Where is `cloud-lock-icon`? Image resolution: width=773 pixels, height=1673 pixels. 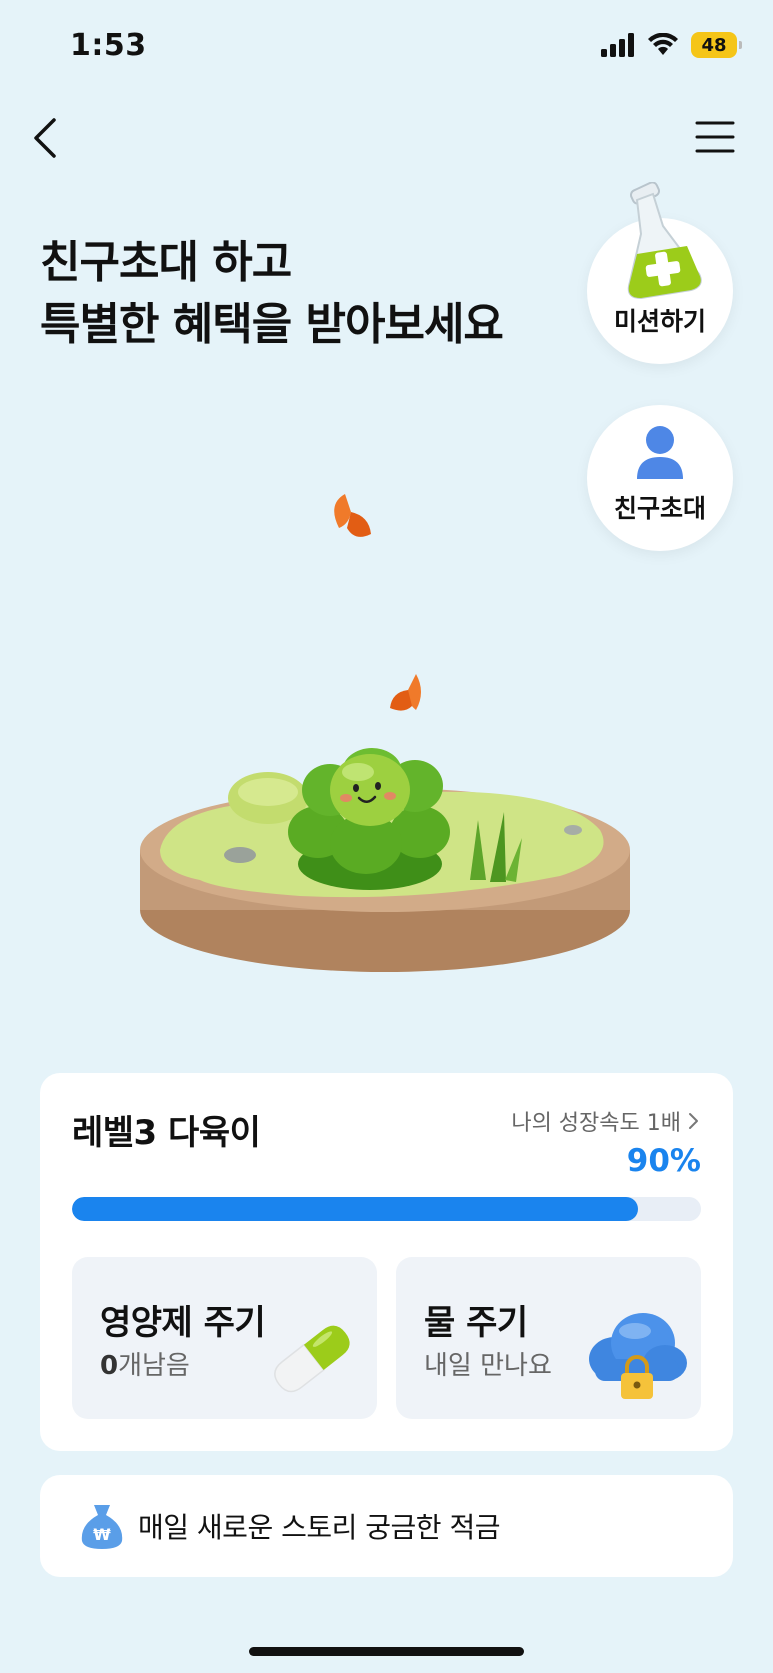
cloud-lock-icon is located at coordinates (638, 1356).